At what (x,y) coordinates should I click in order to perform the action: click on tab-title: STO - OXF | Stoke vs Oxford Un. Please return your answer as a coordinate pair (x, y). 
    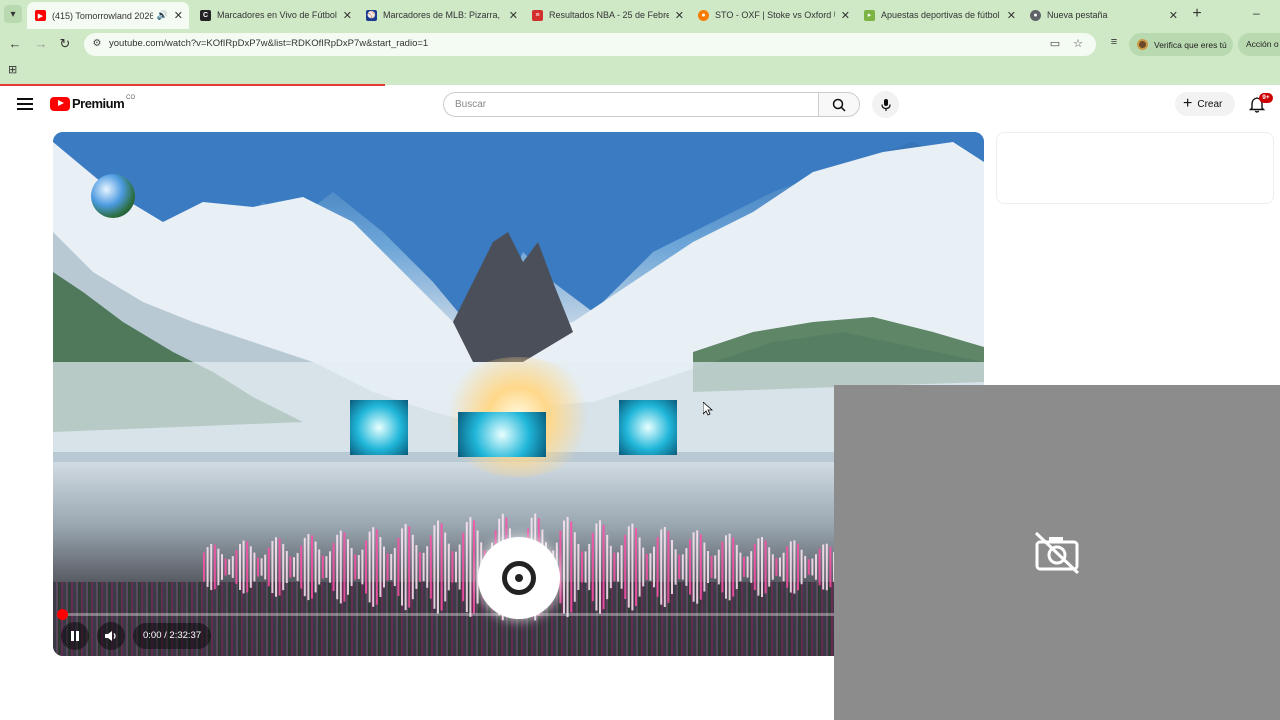
    Looking at the image, I should click on (775, 15).